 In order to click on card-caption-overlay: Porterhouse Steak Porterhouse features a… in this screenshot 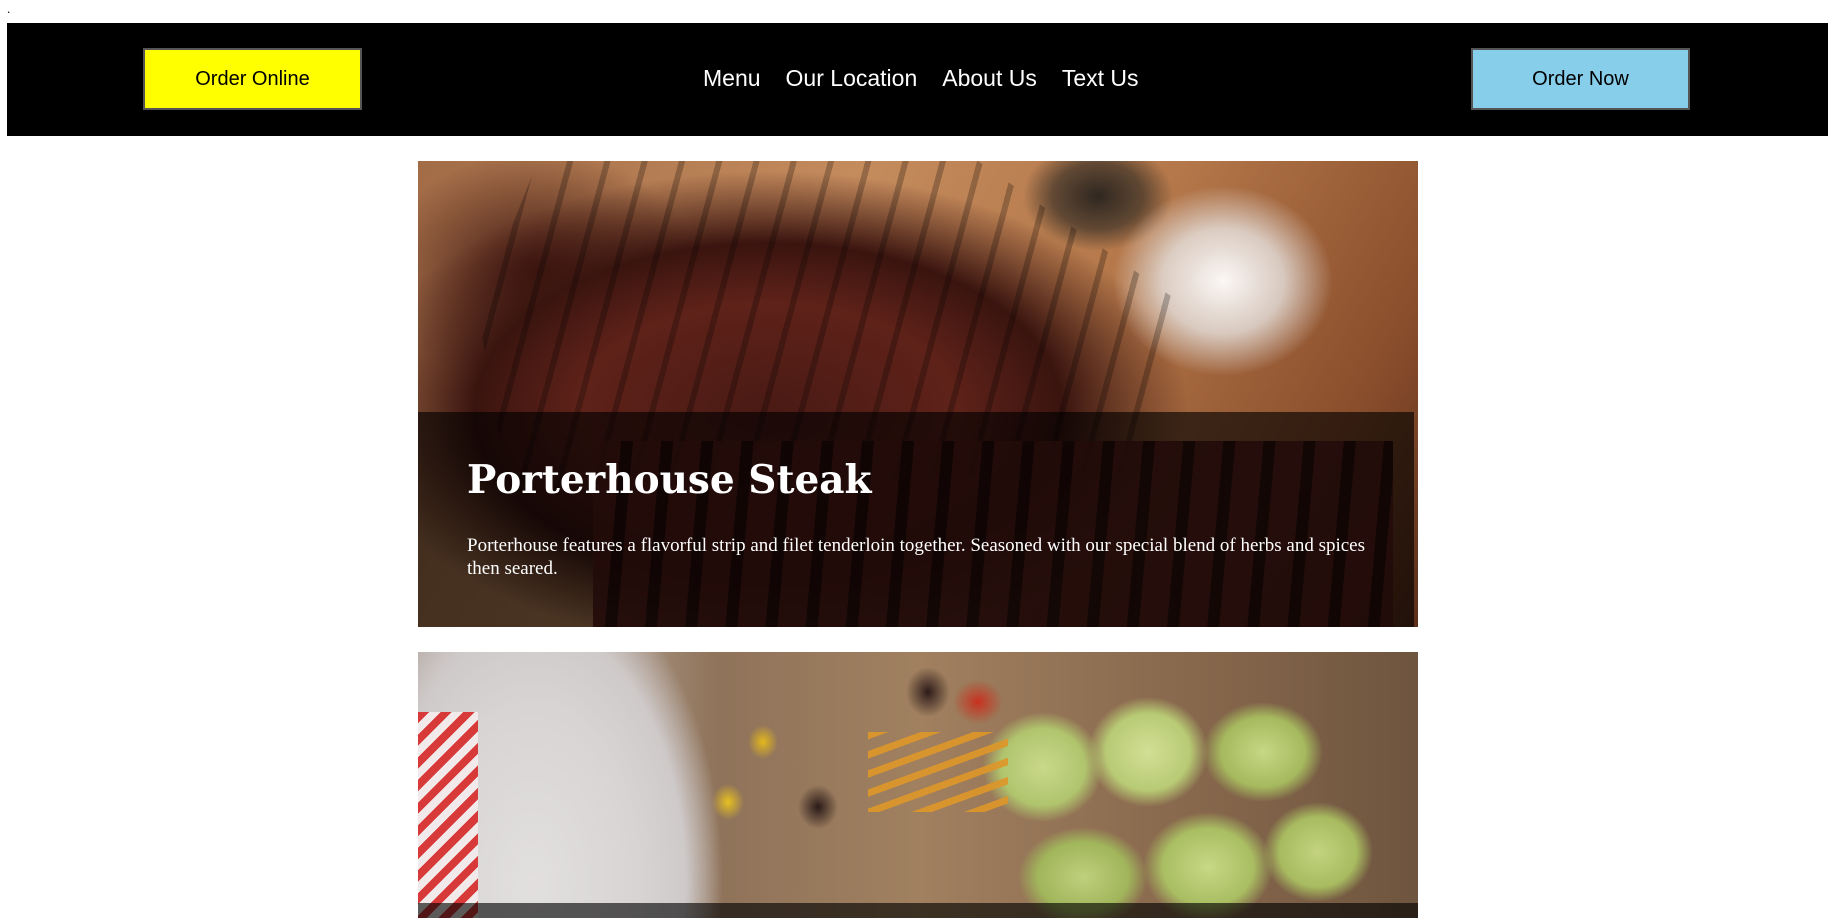, I will do `click(916, 519)`.